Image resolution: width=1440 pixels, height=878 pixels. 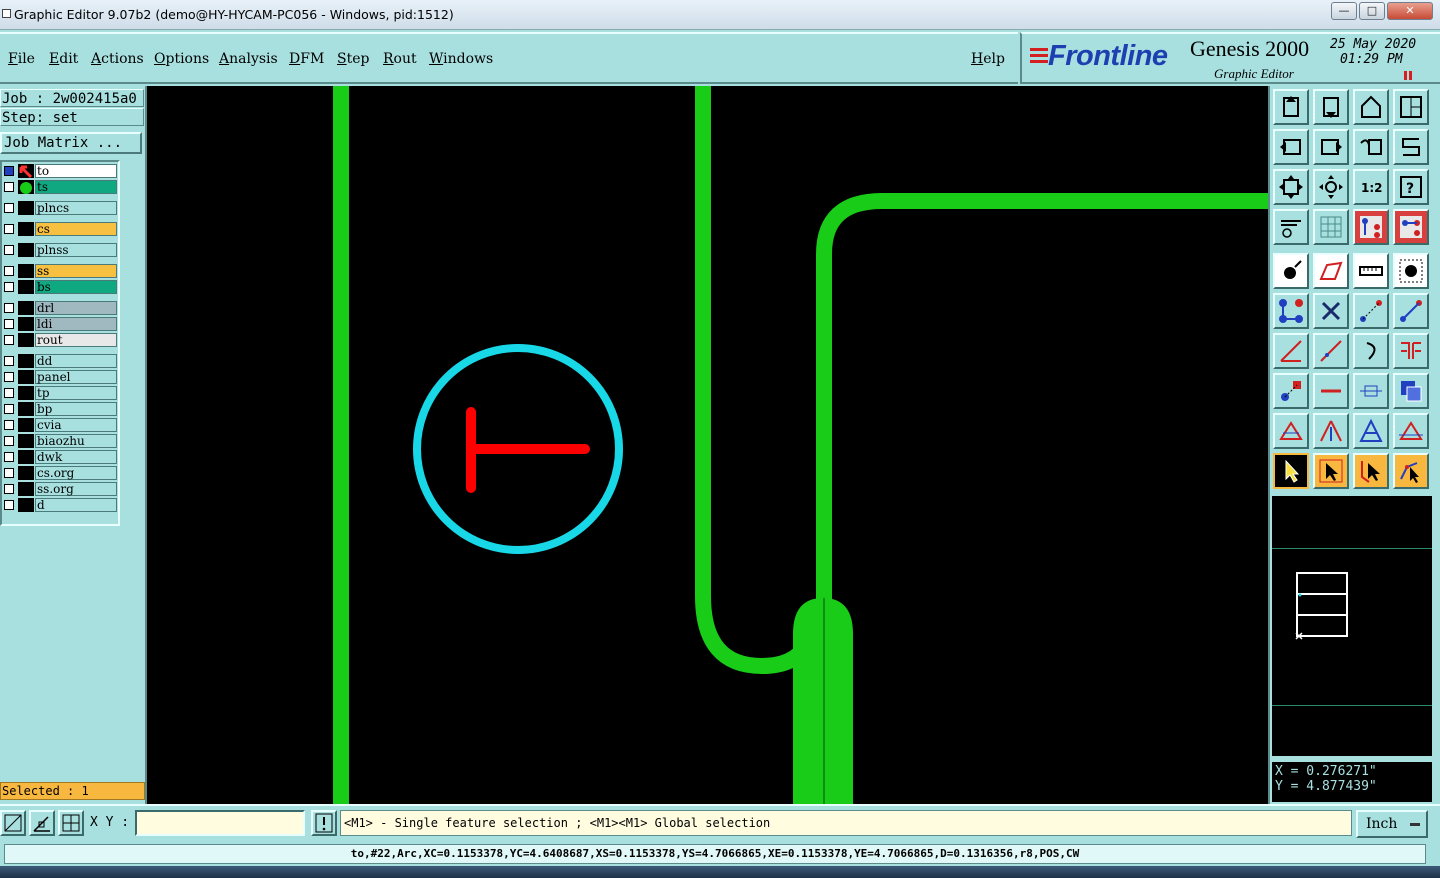 I want to click on triangle-outline-icon, so click(x=1291, y=431).